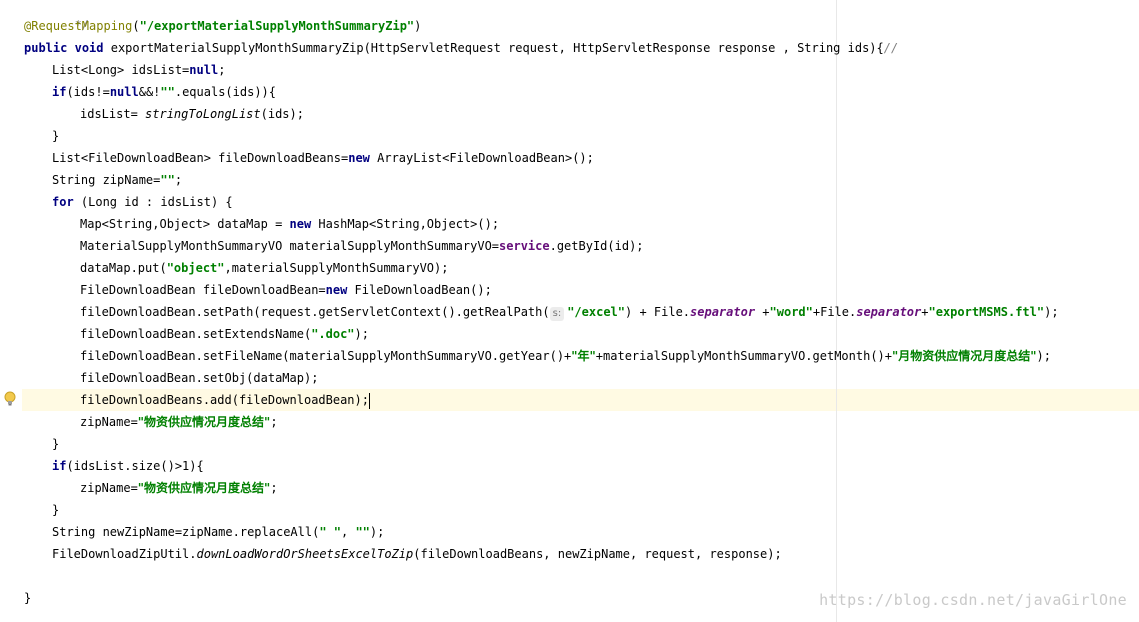 This screenshot has width=1139, height=622. What do you see at coordinates (891, 48) in the screenshot?
I see `inline-comment: //` at bounding box center [891, 48].